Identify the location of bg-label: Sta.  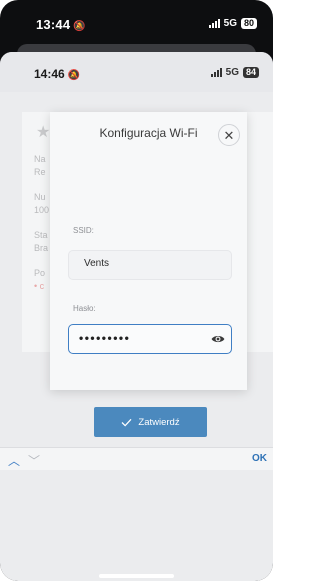
(41, 235).